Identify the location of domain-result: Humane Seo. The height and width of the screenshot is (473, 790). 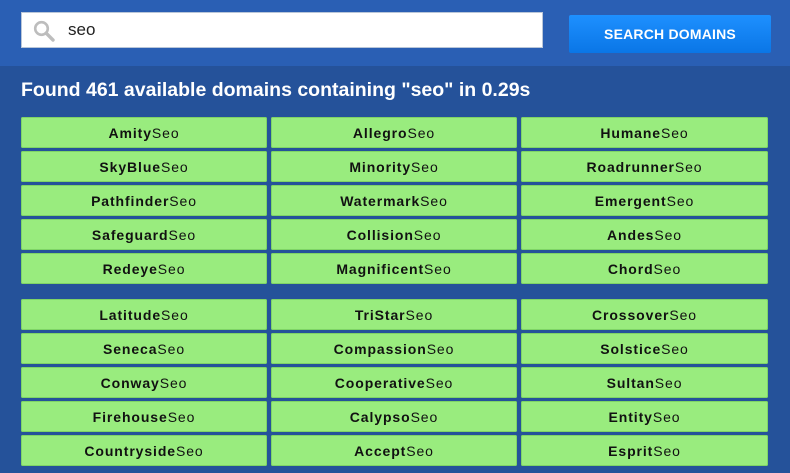
(644, 132).